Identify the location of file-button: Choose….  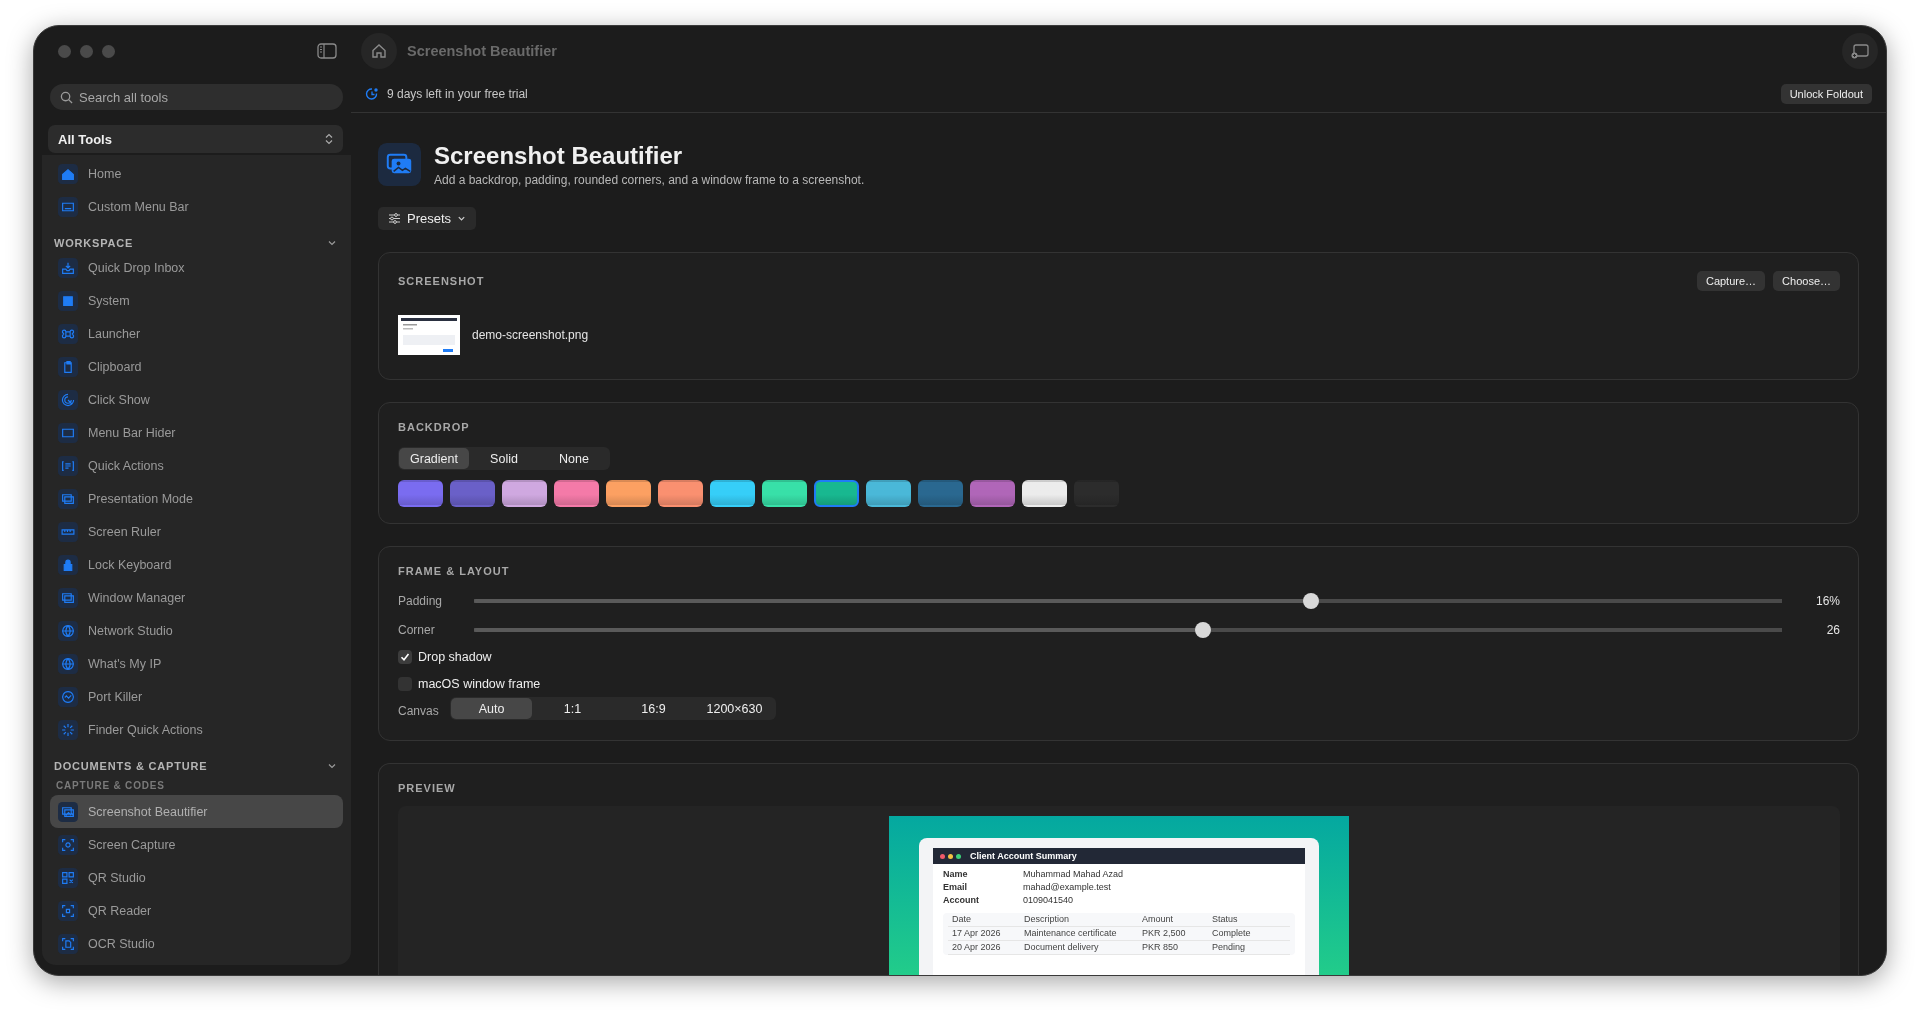
(1806, 281).